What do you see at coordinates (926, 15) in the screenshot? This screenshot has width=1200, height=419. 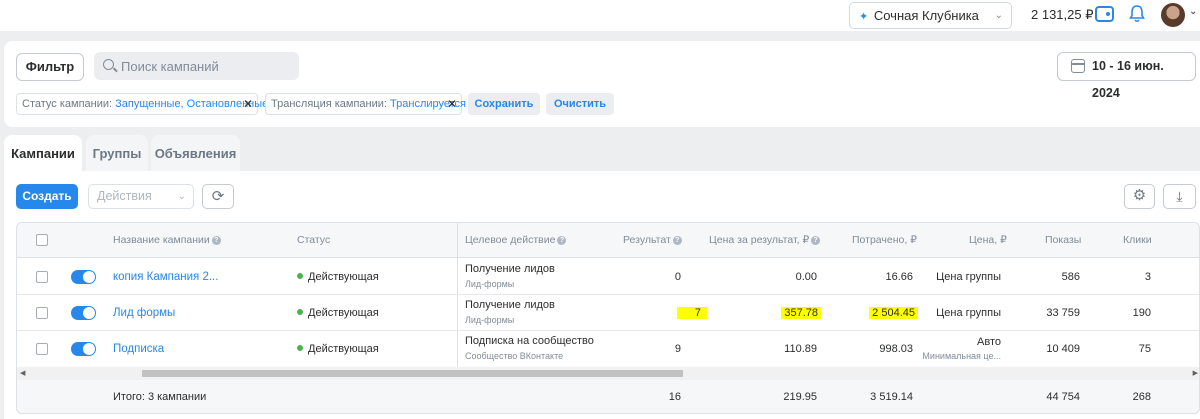 I see `account-name: Сочная Клубника` at bounding box center [926, 15].